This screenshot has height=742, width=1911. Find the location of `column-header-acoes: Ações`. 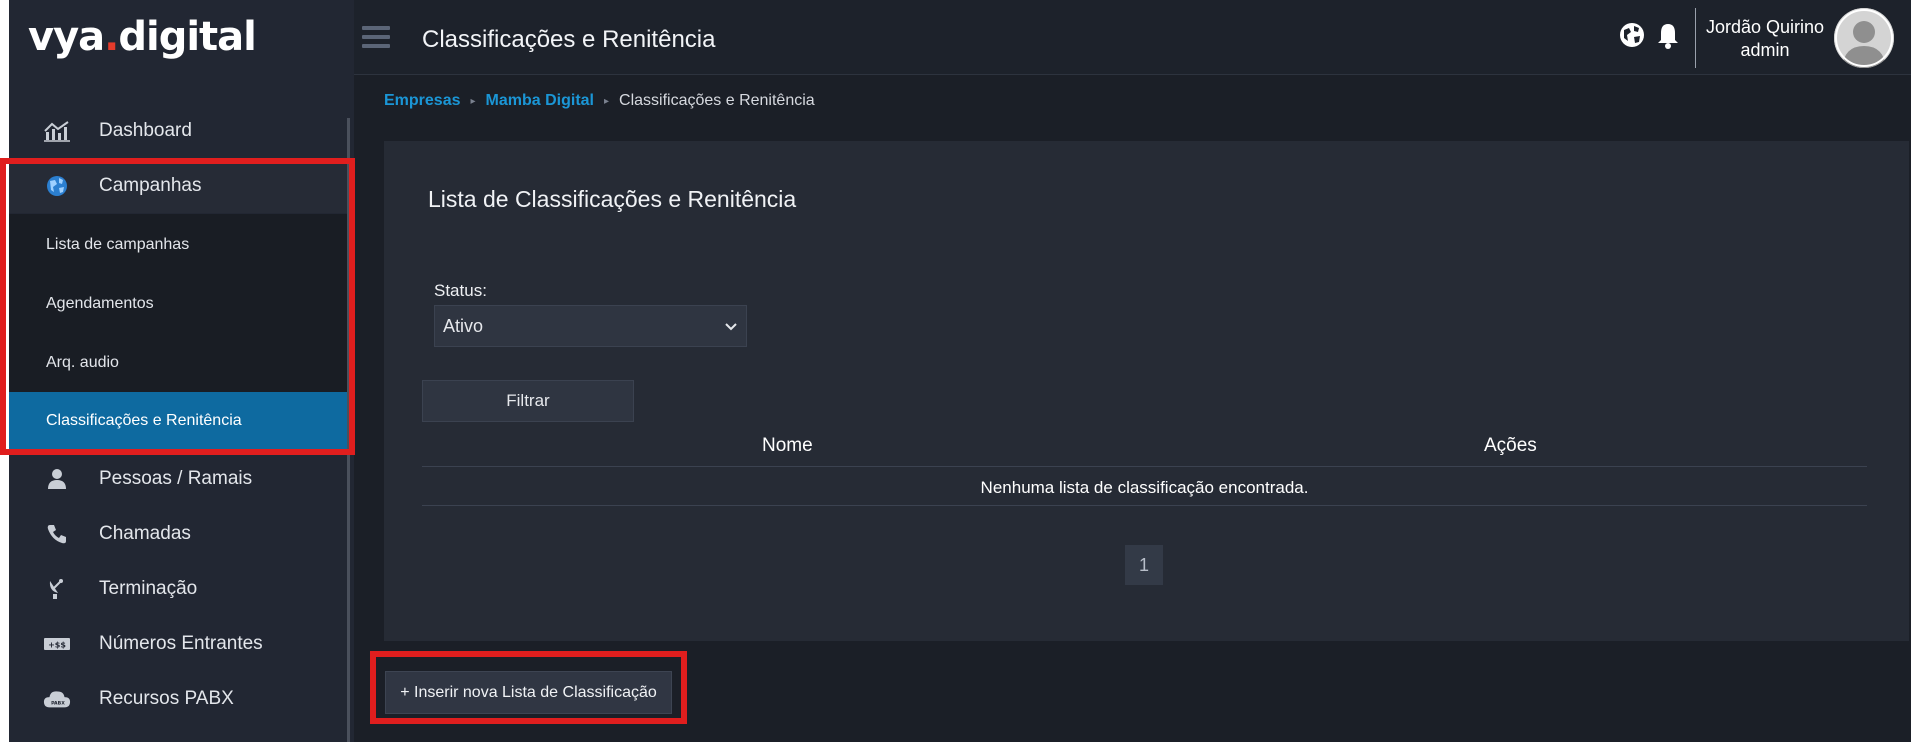

column-header-acoes: Ações is located at coordinates (1510, 446).